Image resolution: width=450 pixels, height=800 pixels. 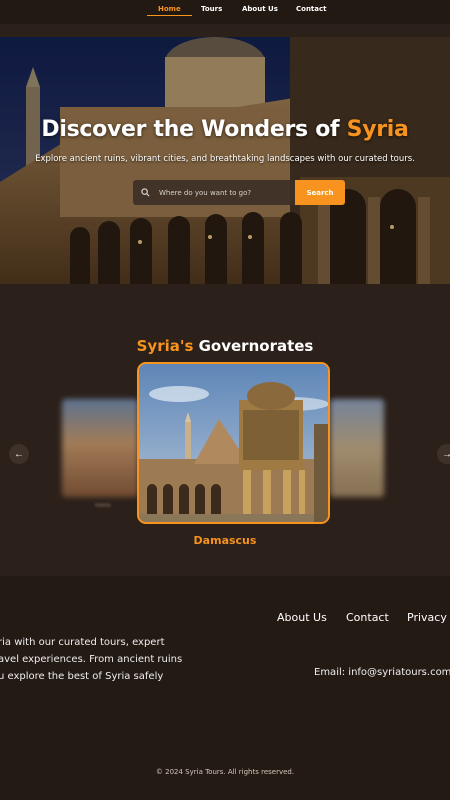 I want to click on governorate-card-current, so click(x=233, y=443).